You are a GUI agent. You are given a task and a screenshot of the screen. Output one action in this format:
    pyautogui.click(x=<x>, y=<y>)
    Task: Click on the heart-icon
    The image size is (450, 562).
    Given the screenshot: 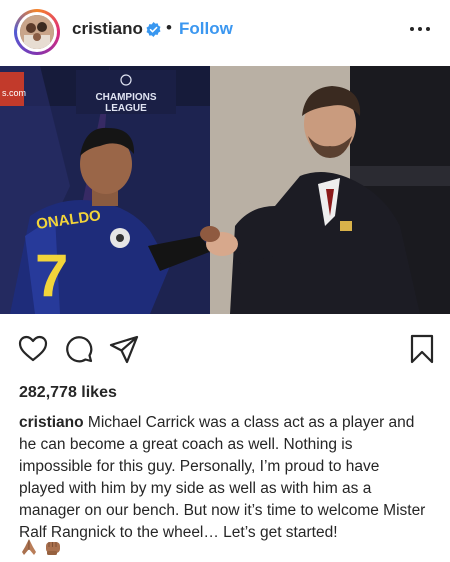 What is the action you would take?
    pyautogui.click(x=33, y=349)
    